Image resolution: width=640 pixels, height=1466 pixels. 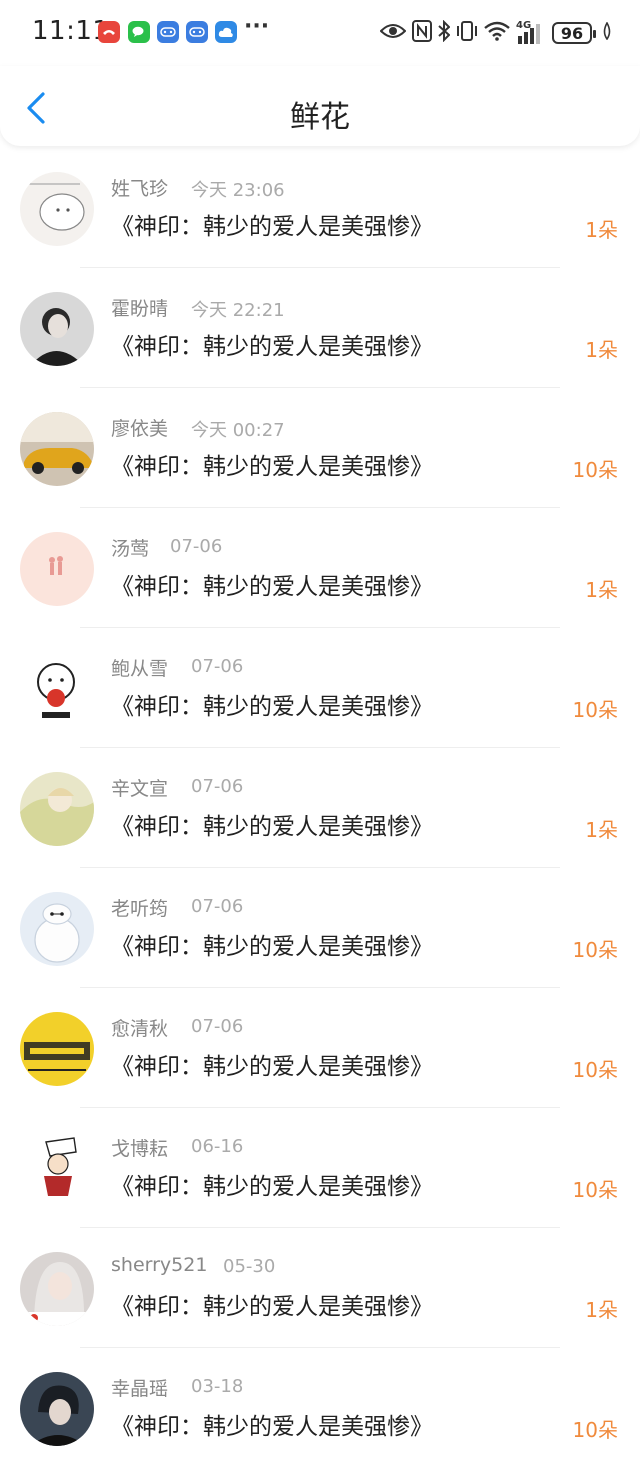 What do you see at coordinates (393, 33) in the screenshot?
I see `eye-icon` at bounding box center [393, 33].